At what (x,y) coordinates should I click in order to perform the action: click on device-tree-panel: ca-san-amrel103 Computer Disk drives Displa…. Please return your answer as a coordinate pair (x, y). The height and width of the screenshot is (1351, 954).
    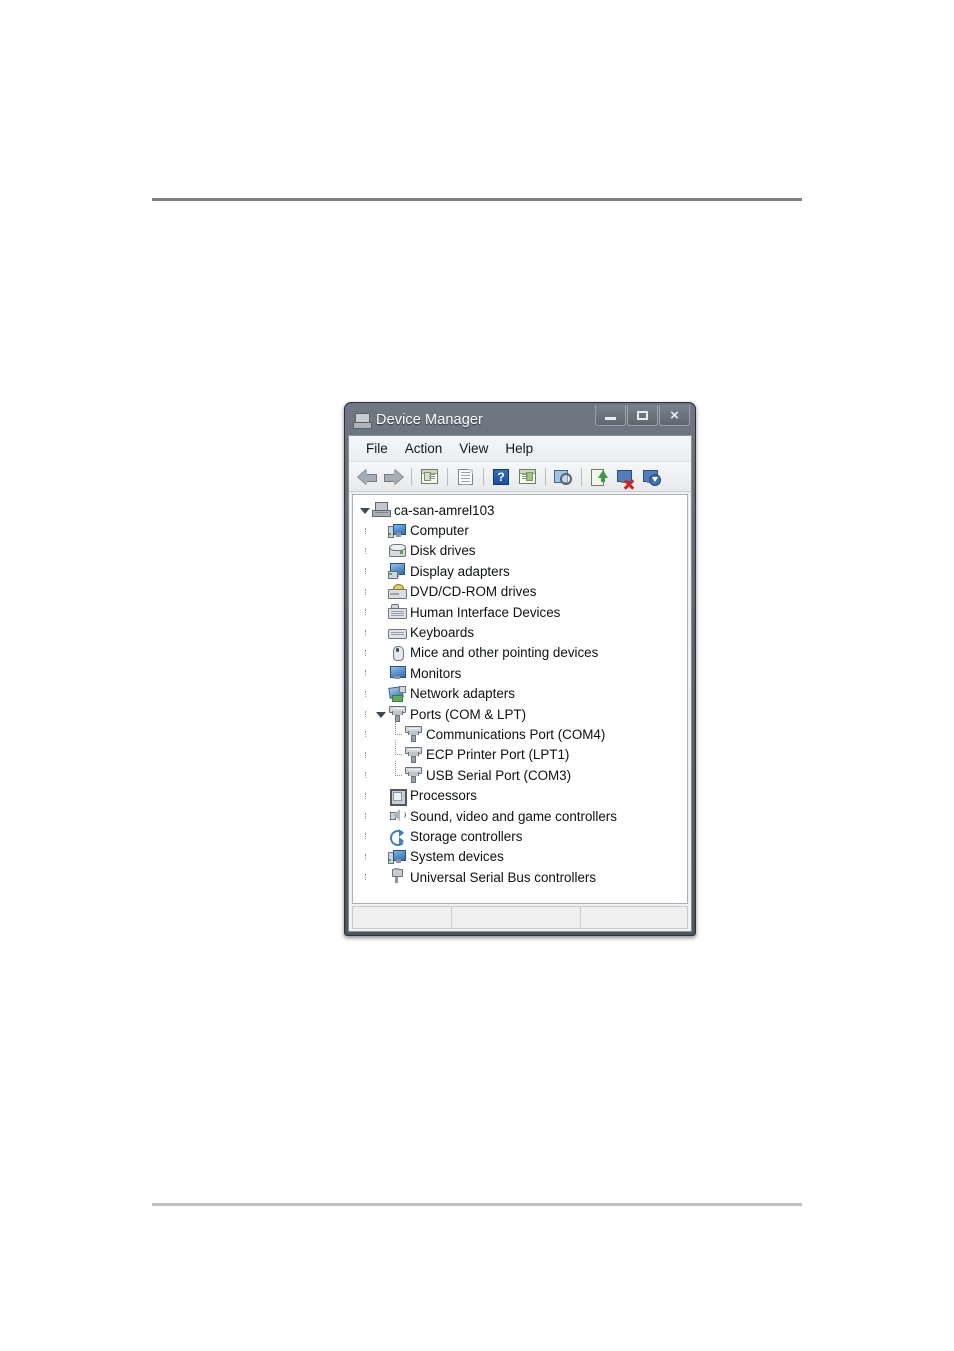
    Looking at the image, I should click on (520, 699).